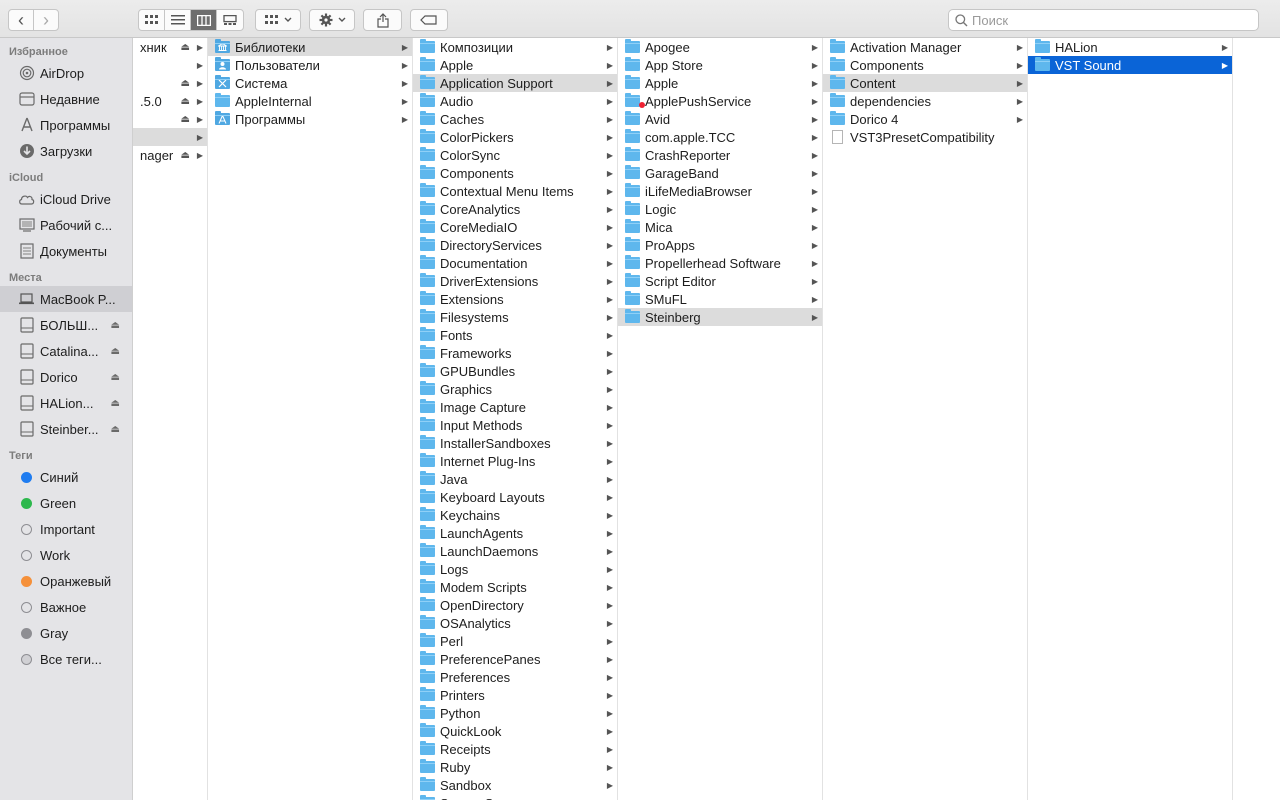  I want to click on list-item: Композиции ▶, so click(515, 47).